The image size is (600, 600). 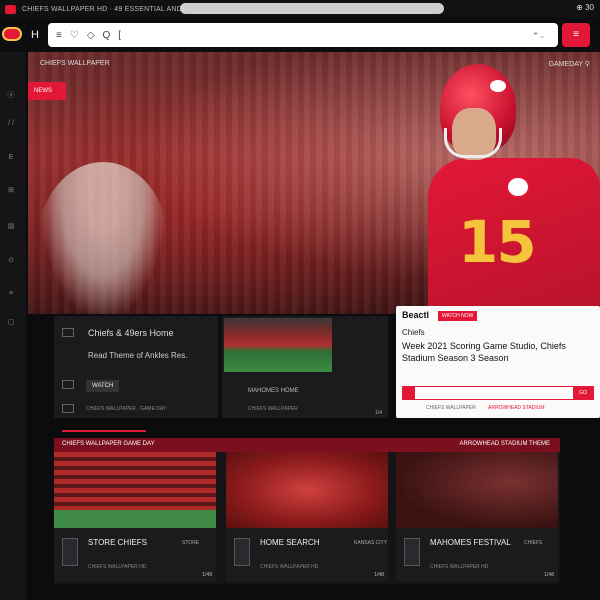 What do you see at coordinates (11, 260) in the screenshot?
I see `sidebar-item-6: ⊙` at bounding box center [11, 260].